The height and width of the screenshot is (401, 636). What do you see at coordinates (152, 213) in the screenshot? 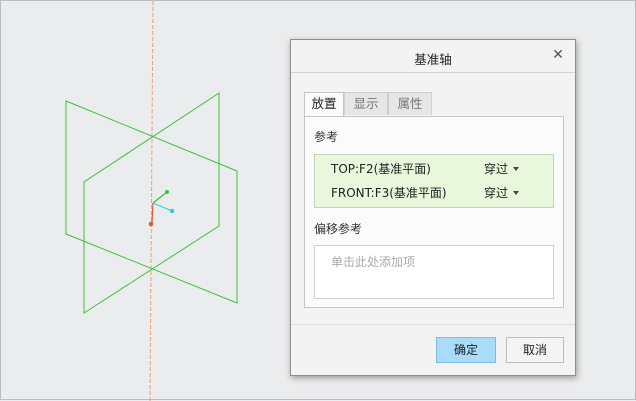
I see `triad-z` at bounding box center [152, 213].